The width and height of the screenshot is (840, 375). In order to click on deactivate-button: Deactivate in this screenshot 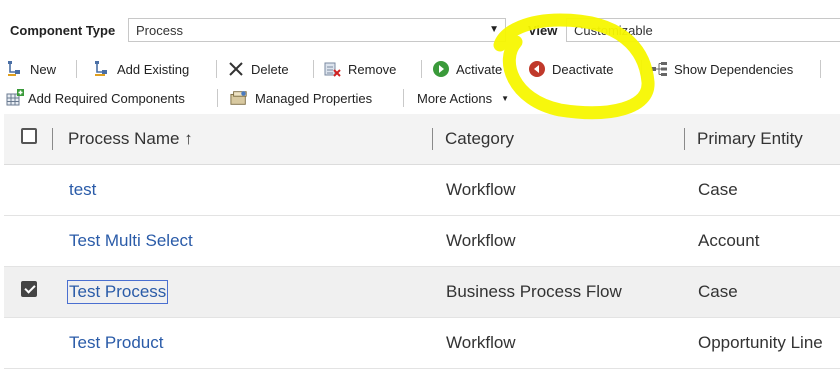, I will do `click(570, 69)`.